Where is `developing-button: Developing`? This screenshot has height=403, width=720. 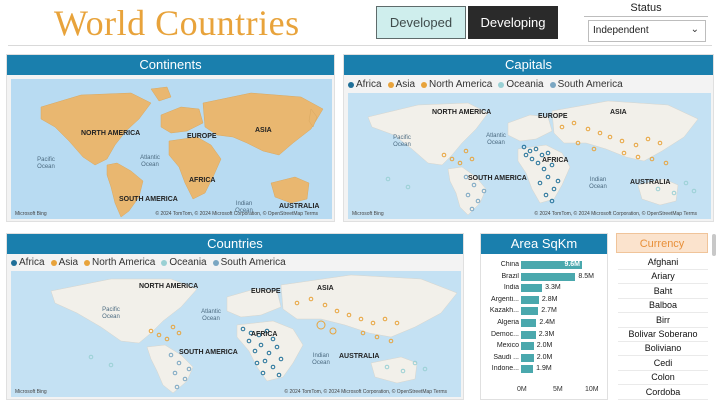 developing-button: Developing is located at coordinates (513, 22).